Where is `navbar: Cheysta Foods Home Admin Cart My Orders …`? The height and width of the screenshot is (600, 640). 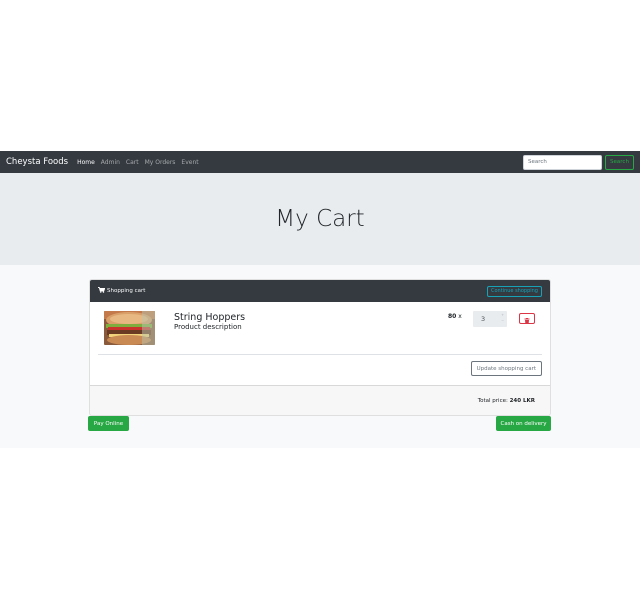
navbar: Cheysta Foods Home Admin Cart My Orders … is located at coordinates (320, 162).